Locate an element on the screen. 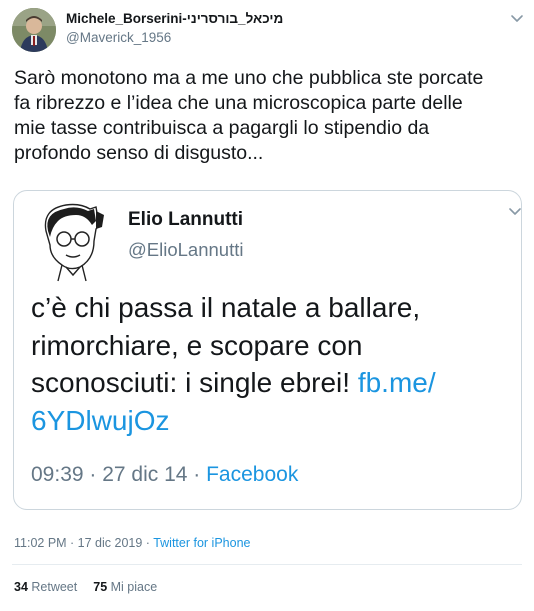  likes-count: 75 is located at coordinates (100, 587).